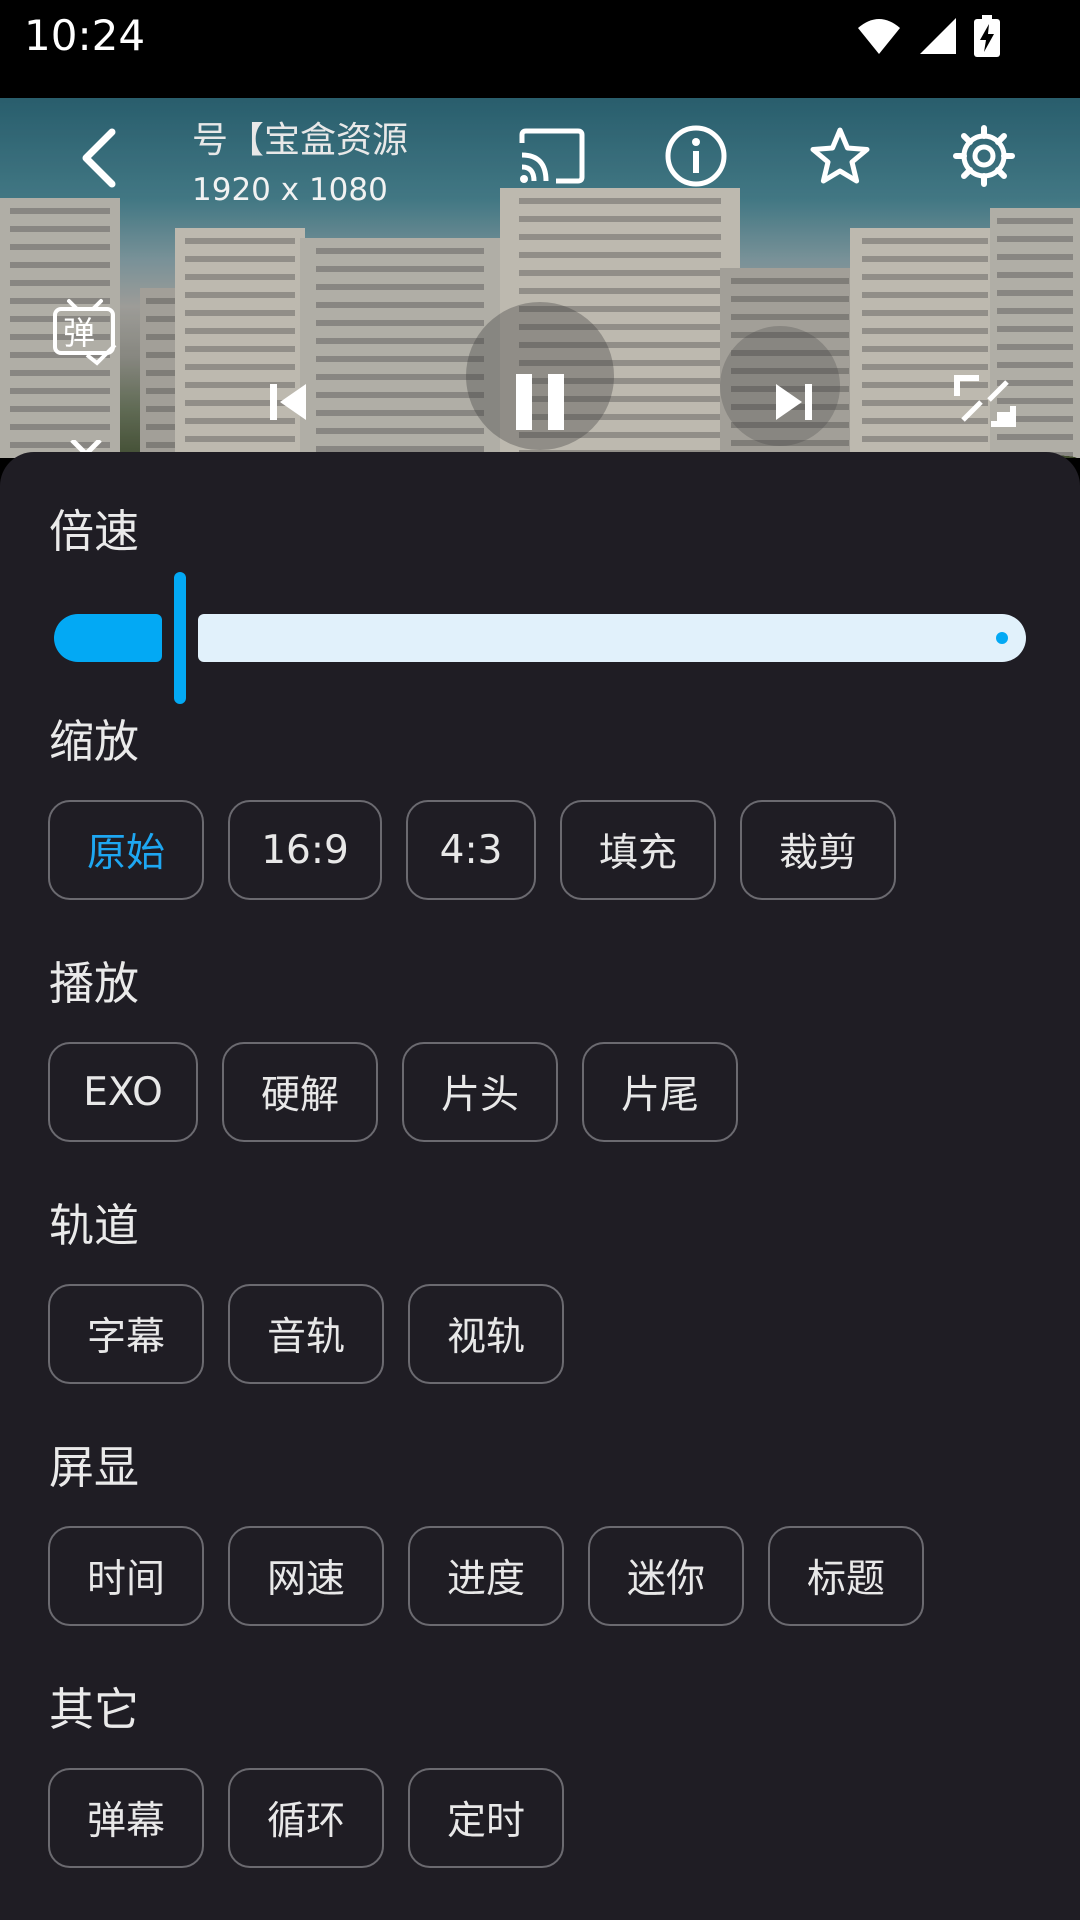  Describe the element at coordinates (306, 1576) in the screenshot. I see `display-option-net-speed: 网速` at that location.